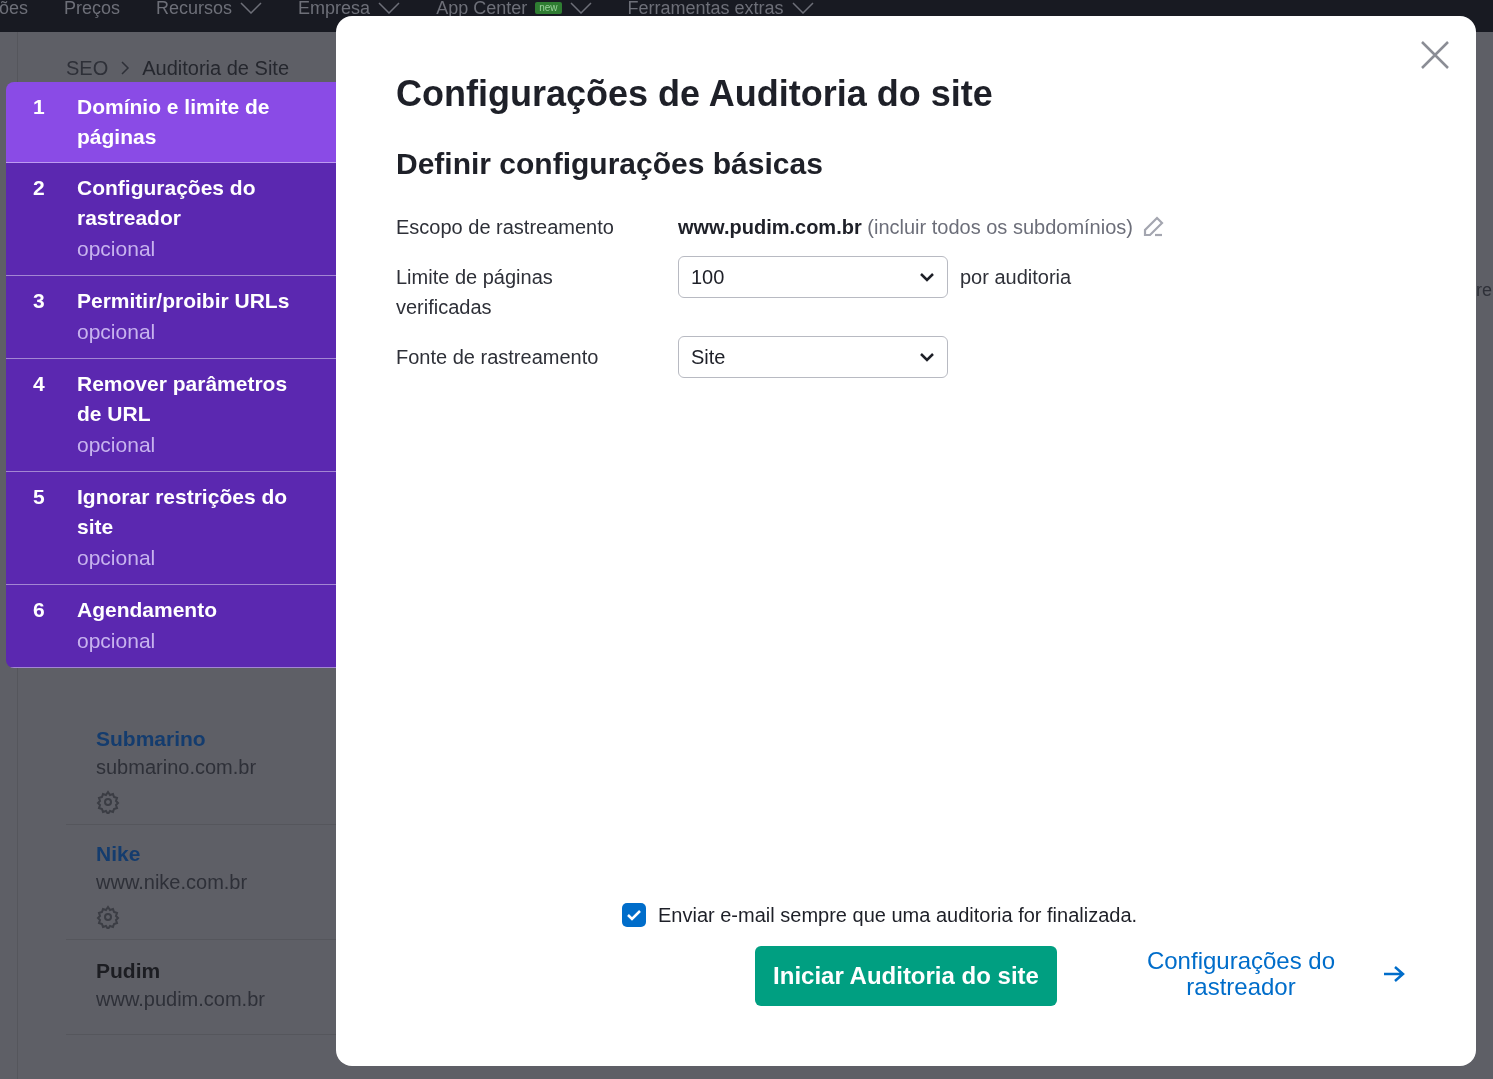  I want to click on close-icon, so click(1435, 55).